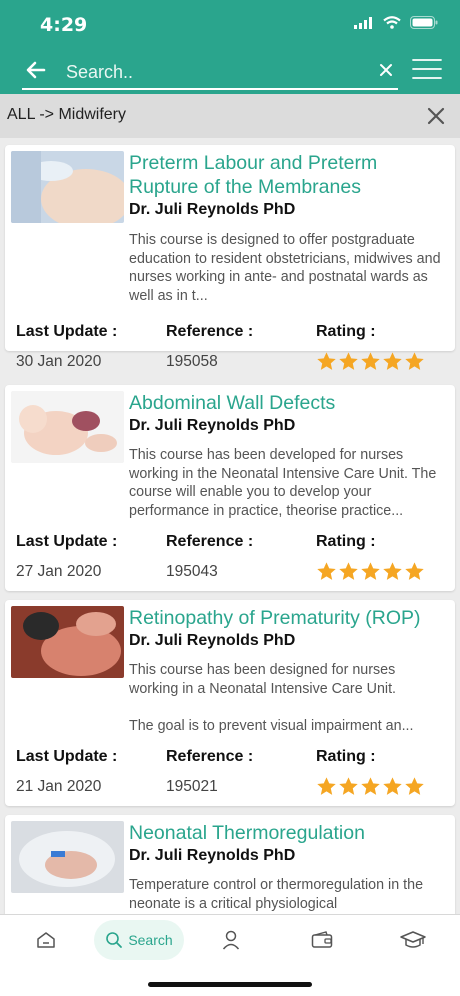 The image size is (460, 996). Describe the element at coordinates (386, 70) in the screenshot. I see `clear-icon` at that location.